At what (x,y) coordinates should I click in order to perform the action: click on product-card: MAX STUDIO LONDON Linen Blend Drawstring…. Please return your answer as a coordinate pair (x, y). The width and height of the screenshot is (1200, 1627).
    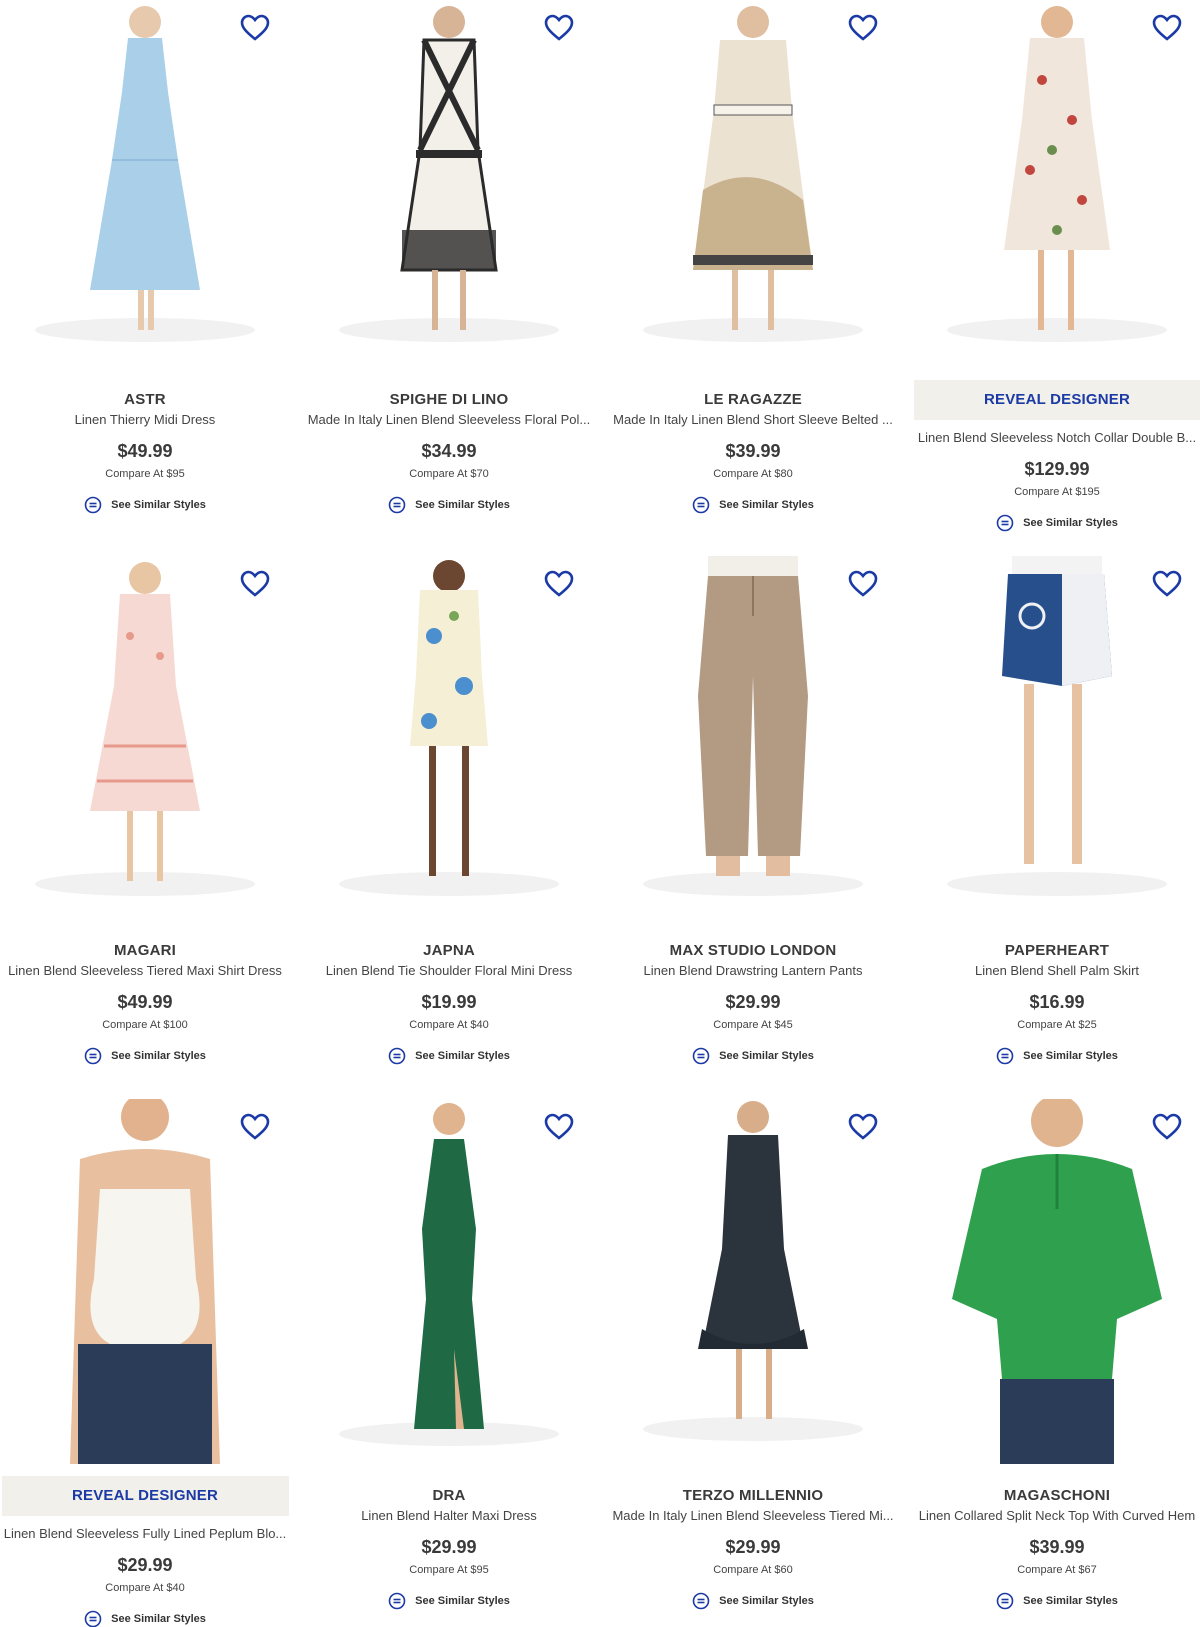
    Looking at the image, I should click on (753, 813).